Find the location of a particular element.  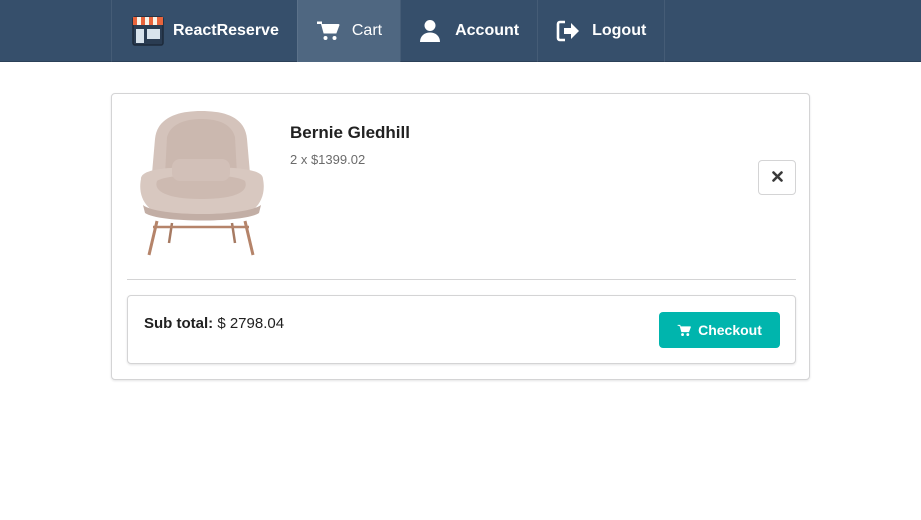

product-image is located at coordinates (202, 184).